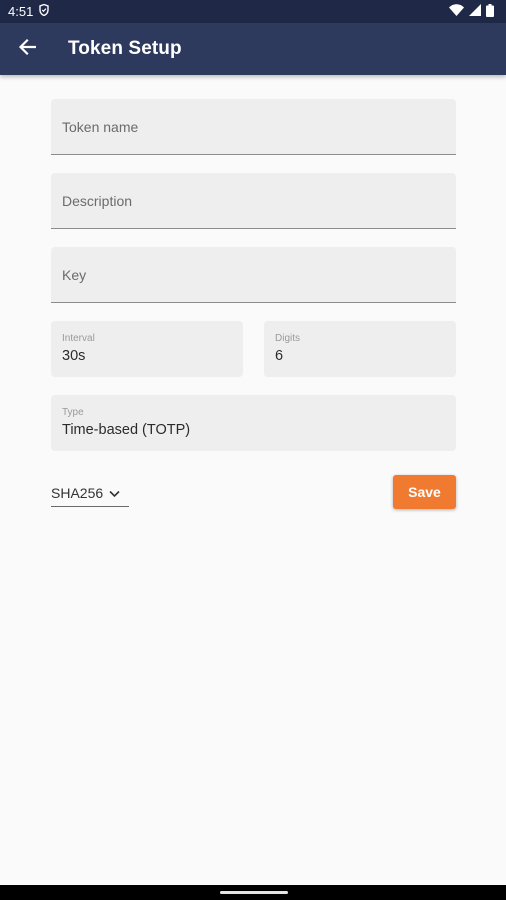 The image size is (506, 900). I want to click on save-button: Save, so click(424, 492).